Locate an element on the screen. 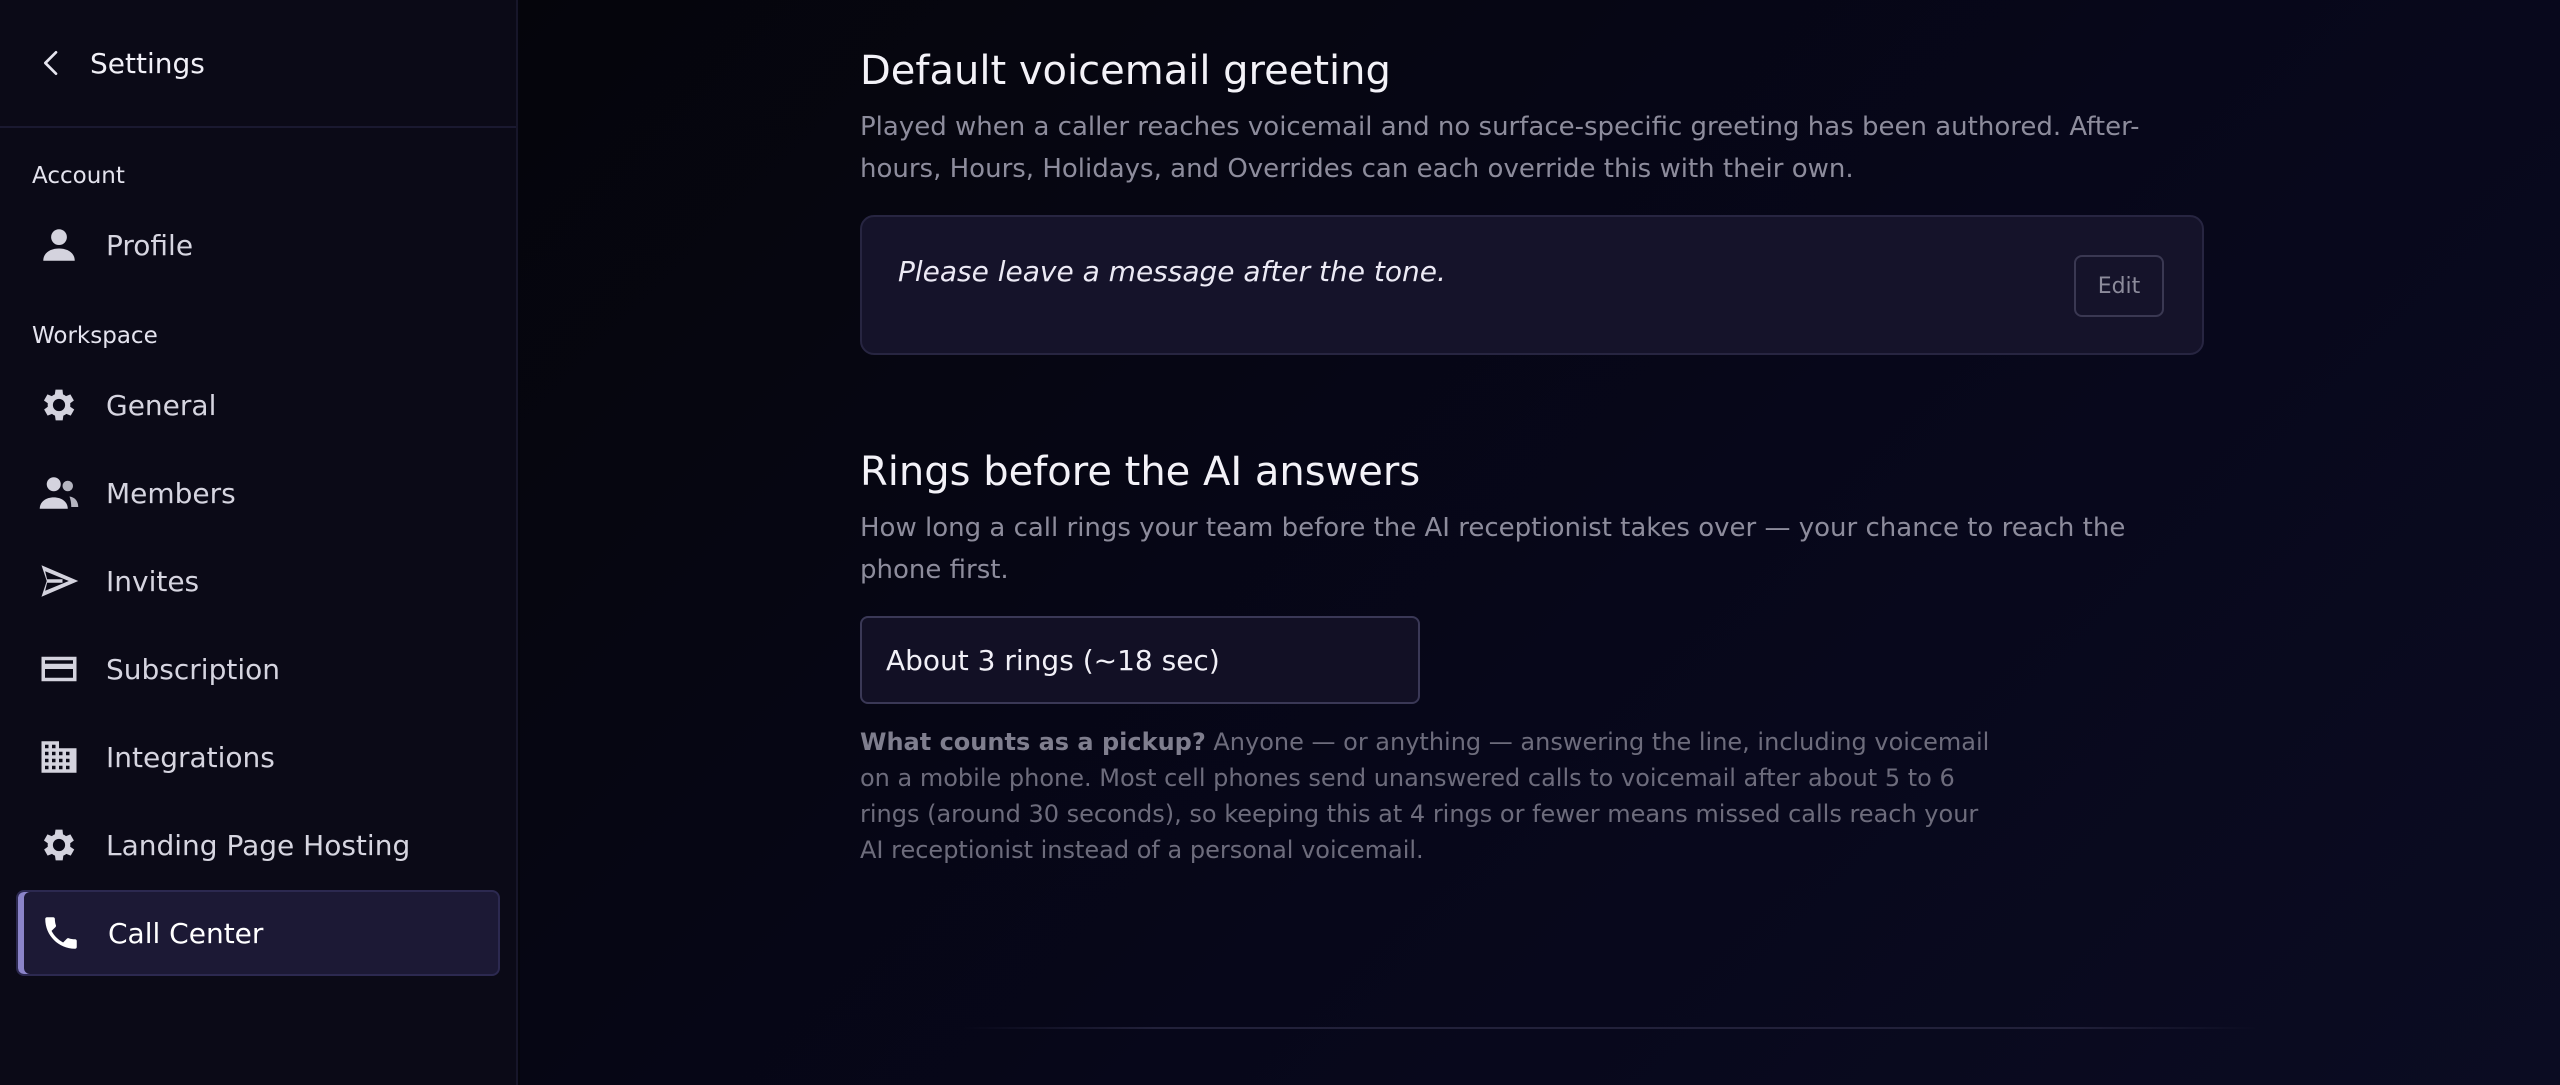 This screenshot has height=1085, width=2560. sidebar-item-label: Subscription is located at coordinates (193, 669).